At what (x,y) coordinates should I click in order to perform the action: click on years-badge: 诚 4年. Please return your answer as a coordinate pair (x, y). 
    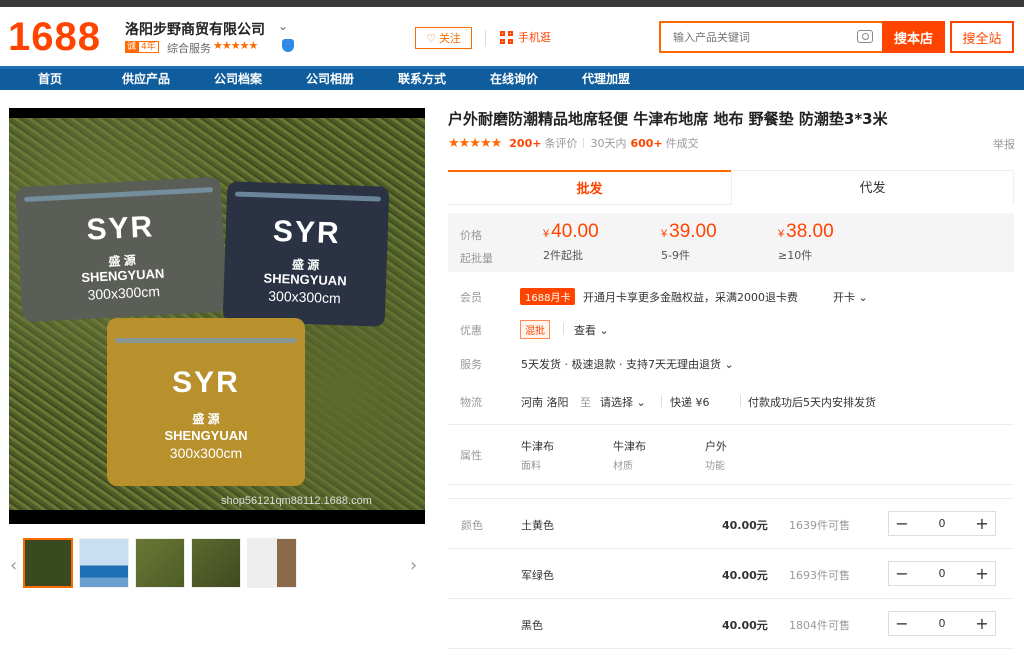
    Looking at the image, I should click on (142, 47).